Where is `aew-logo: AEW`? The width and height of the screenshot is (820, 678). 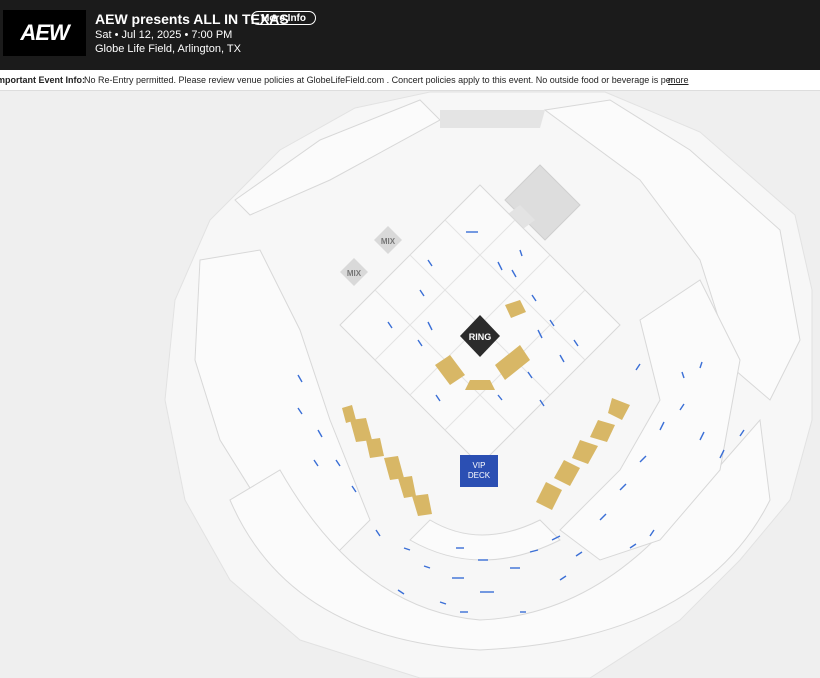
aew-logo: AEW is located at coordinates (44, 33).